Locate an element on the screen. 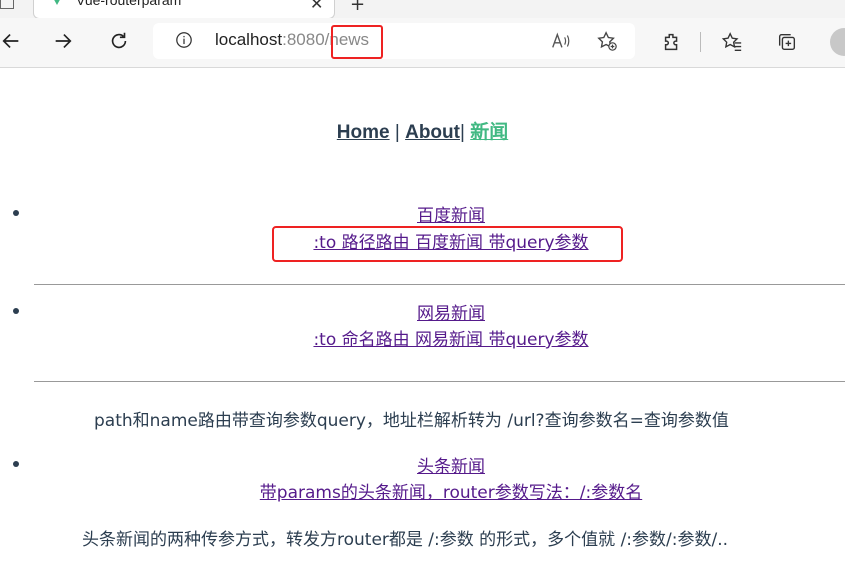 This screenshot has width=845, height=582. vue-favicon-icon is located at coordinates (57, 2).